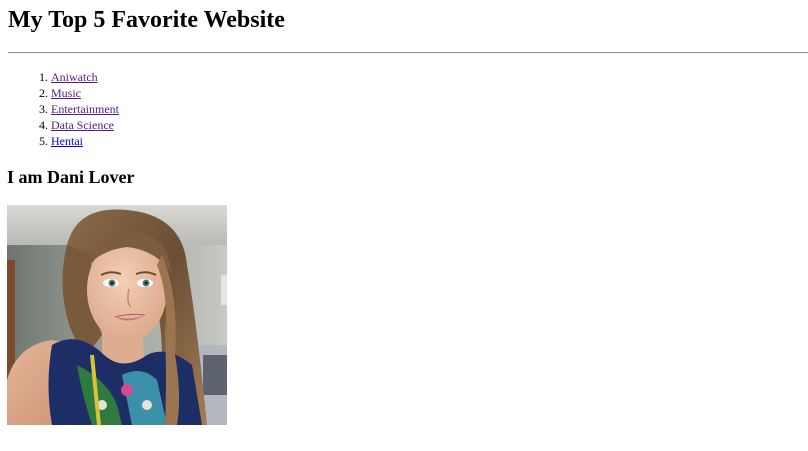  I want to click on list-item: Aniwatch, so click(85, 77).